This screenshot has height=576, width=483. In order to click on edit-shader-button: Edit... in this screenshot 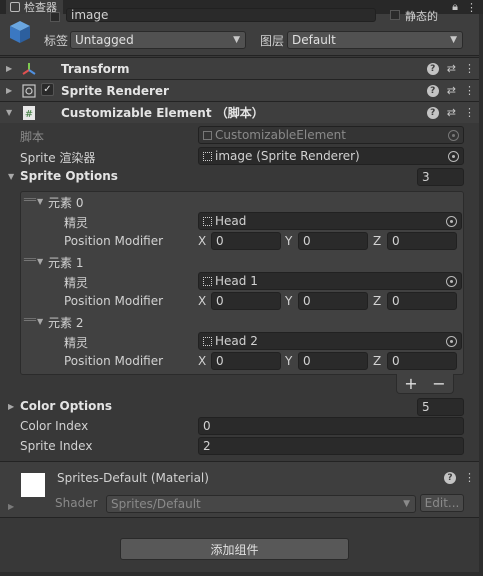, I will do `click(442, 503)`.